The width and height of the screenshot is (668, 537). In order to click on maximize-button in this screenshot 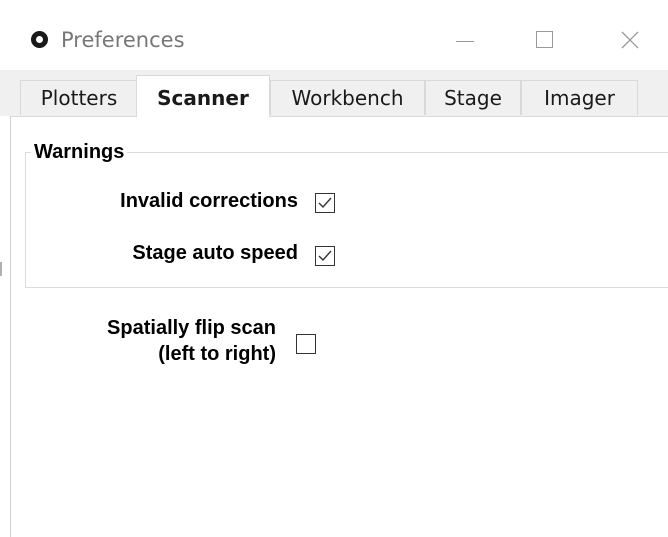, I will do `click(545, 38)`.